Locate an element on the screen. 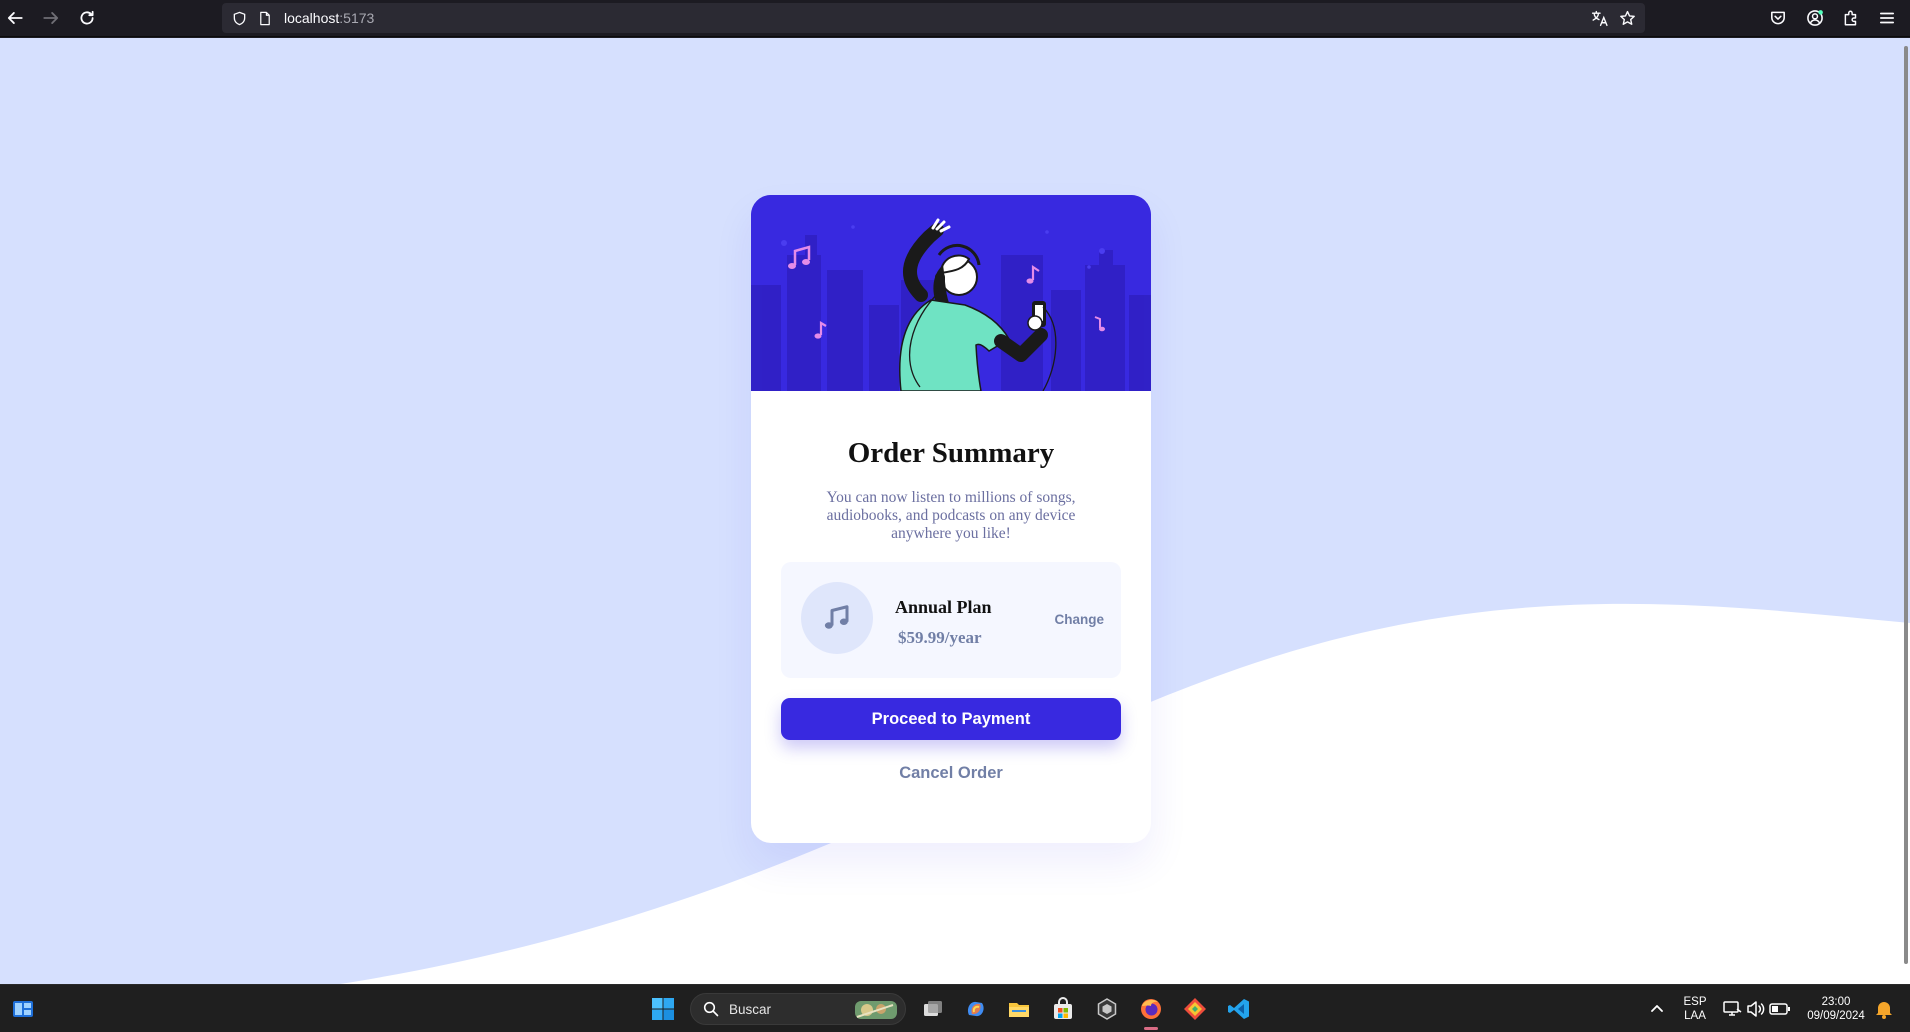 Image resolution: width=1910 pixels, height=1032 pixels. reload-button is located at coordinates (87, 18).